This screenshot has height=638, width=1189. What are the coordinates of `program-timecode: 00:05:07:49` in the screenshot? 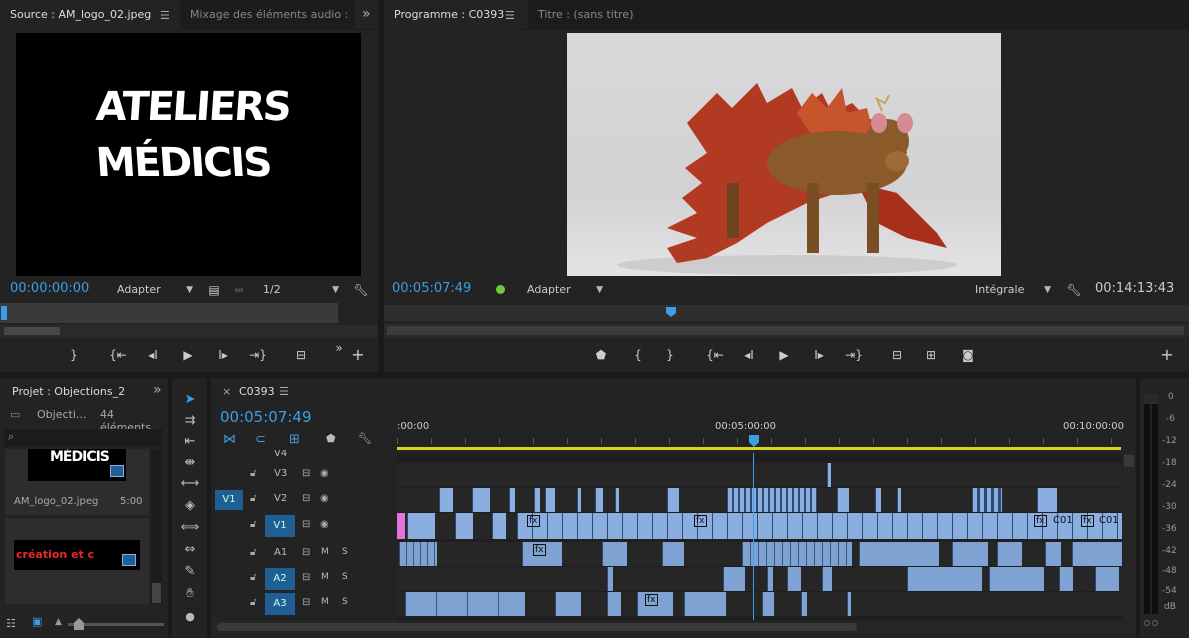 It's located at (431, 288).